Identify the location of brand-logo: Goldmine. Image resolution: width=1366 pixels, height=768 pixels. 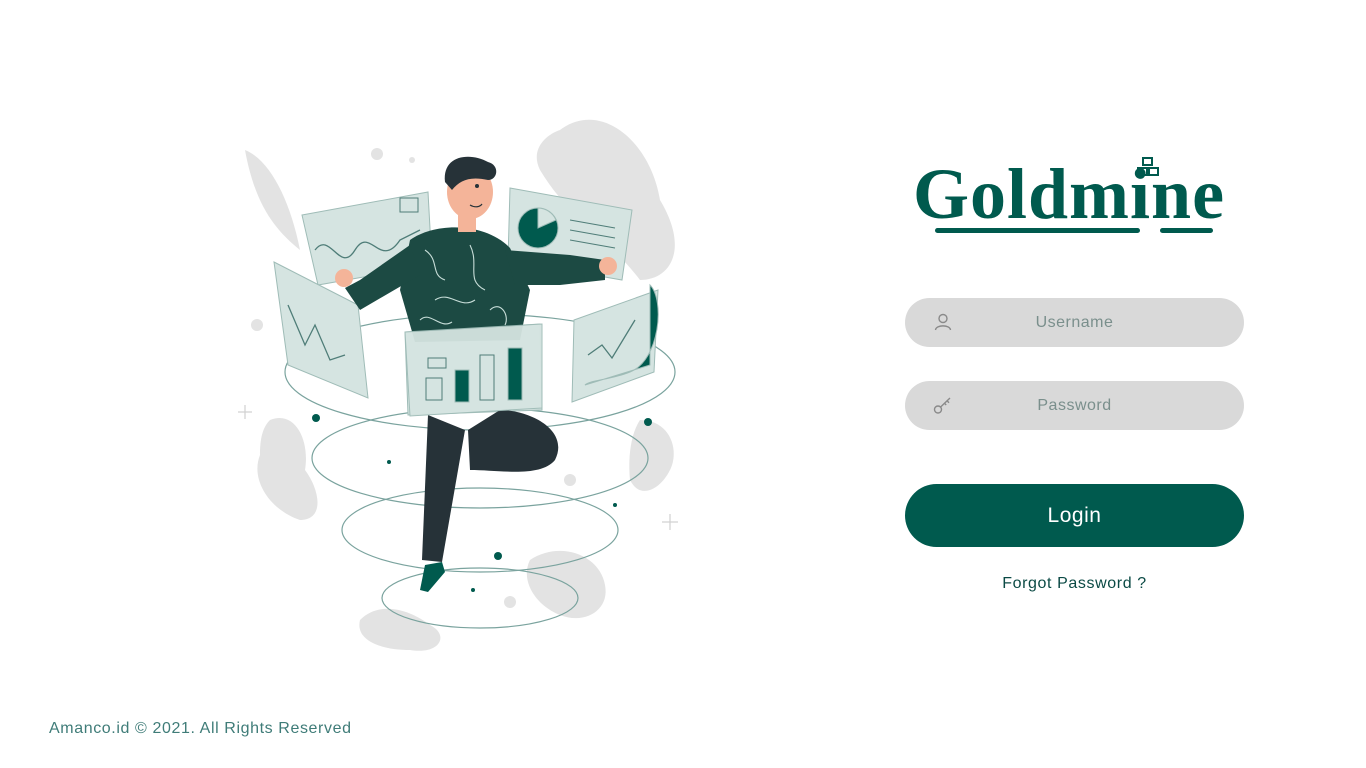
(1075, 195).